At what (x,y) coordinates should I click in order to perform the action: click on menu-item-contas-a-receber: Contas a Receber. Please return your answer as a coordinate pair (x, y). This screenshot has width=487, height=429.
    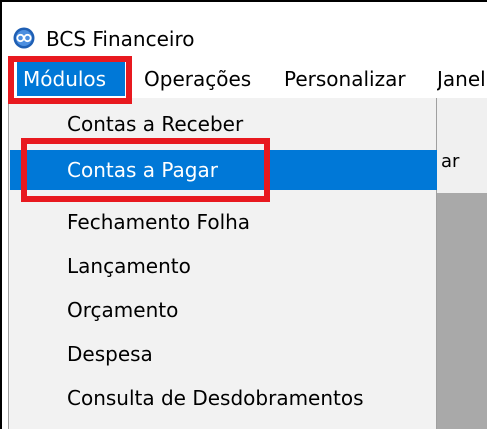
    Looking at the image, I should click on (223, 124).